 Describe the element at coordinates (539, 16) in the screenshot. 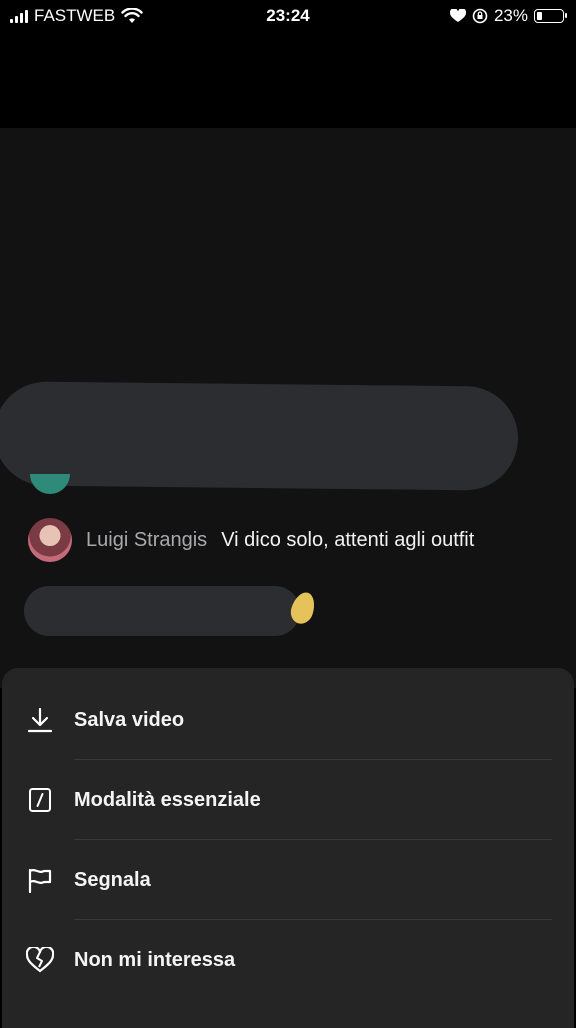

I see `battery-level` at that location.